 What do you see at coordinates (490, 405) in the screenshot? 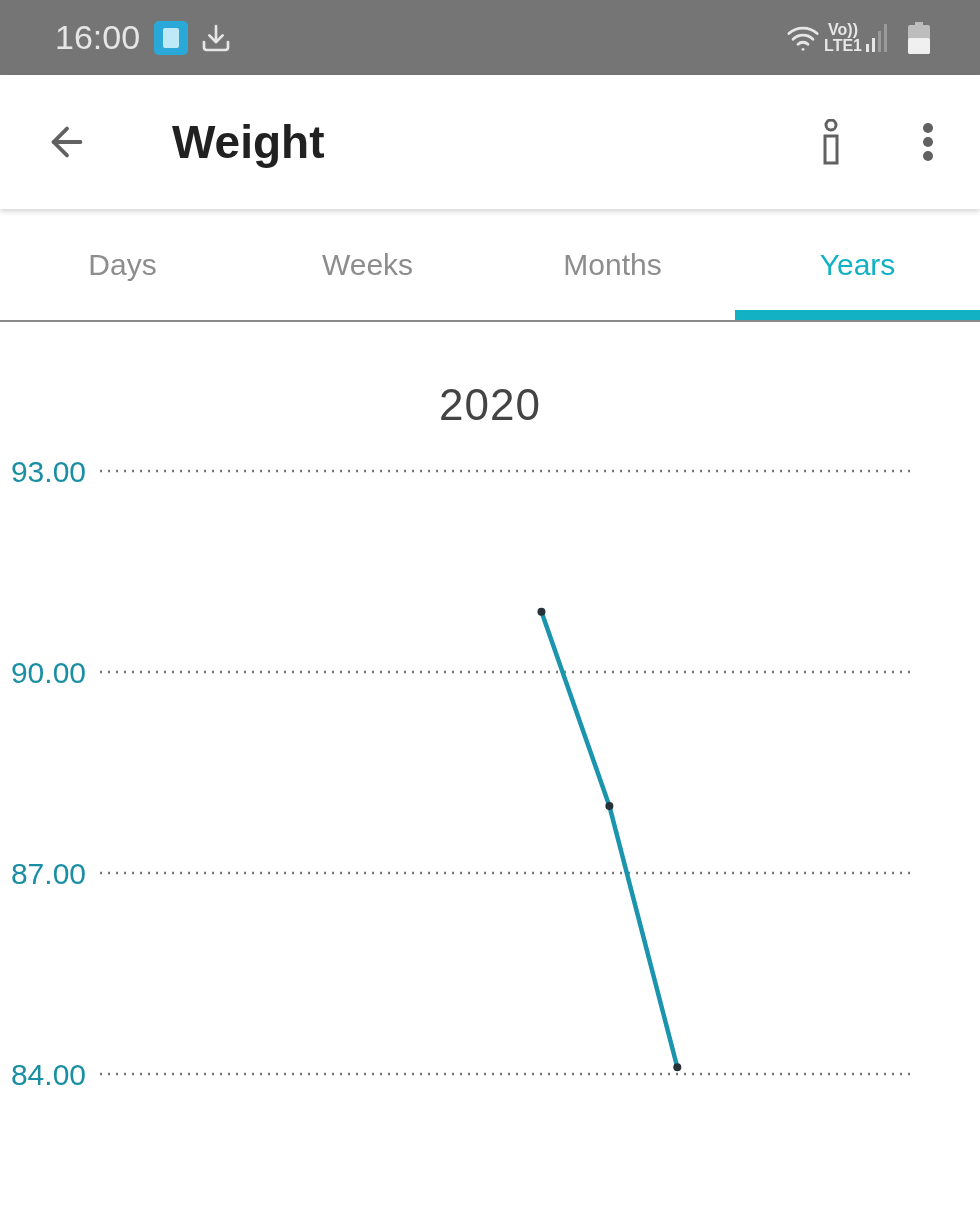
I see `year-title: 2020` at bounding box center [490, 405].